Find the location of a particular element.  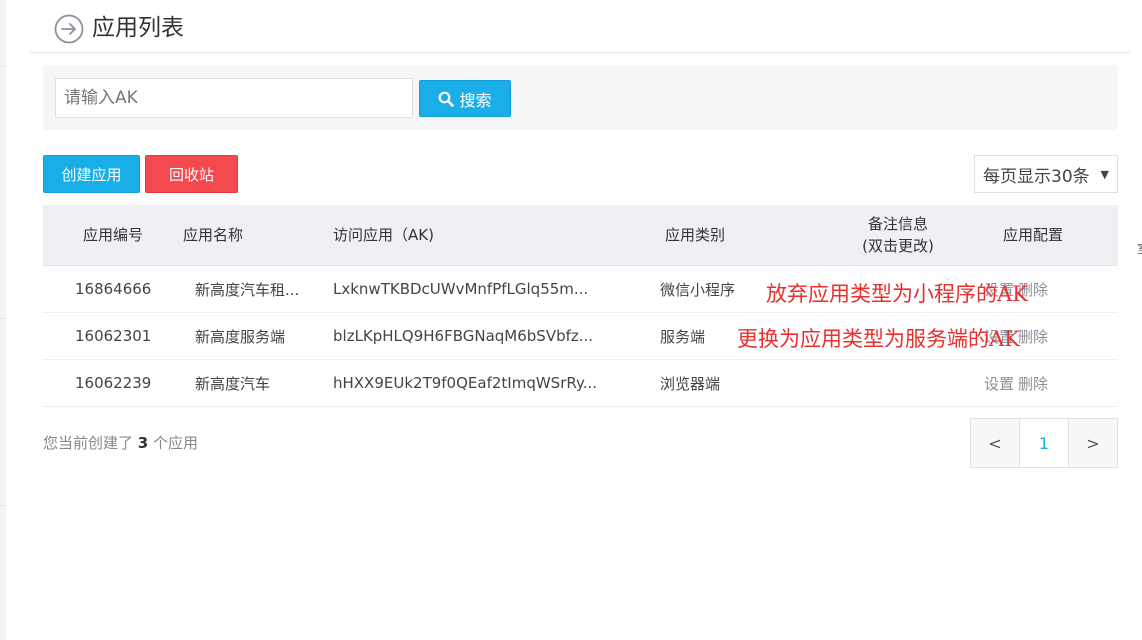

app-count-summary: 您当前创建了 3 个应用 is located at coordinates (120, 442).